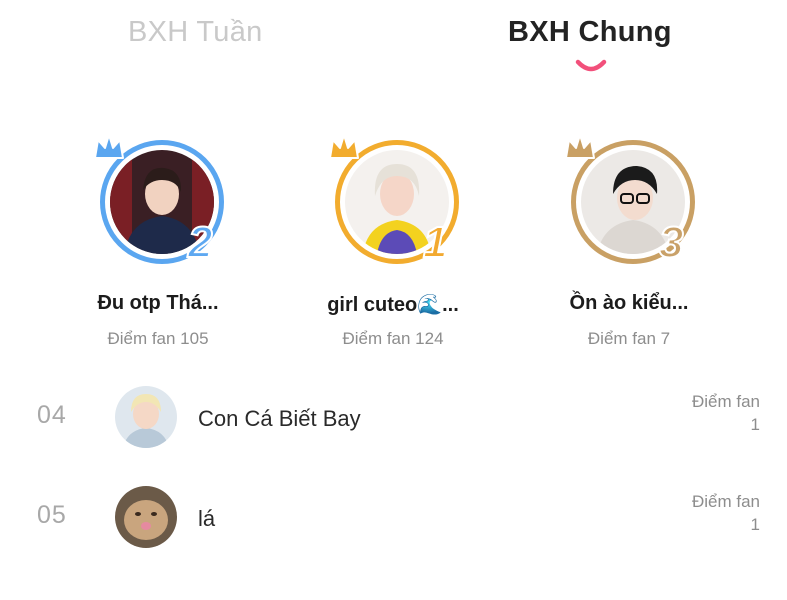  What do you see at coordinates (671, 242) in the screenshot?
I see `rank-badge: 3` at bounding box center [671, 242].